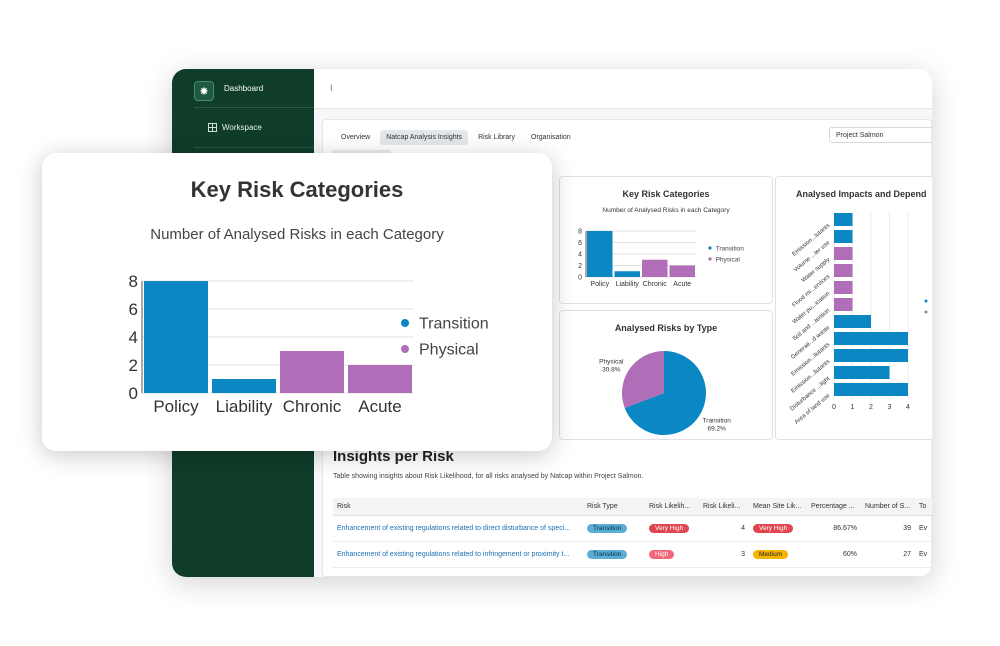 The width and height of the screenshot is (1000, 646). I want to click on sidebar-item-workspace: Workspace, so click(235, 127).